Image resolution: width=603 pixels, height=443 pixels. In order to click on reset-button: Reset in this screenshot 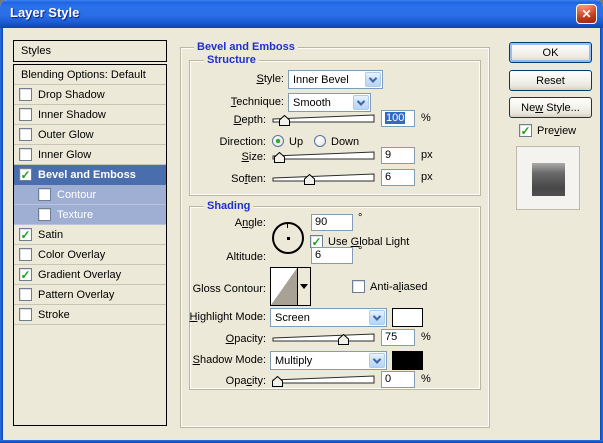, I will do `click(550, 80)`.